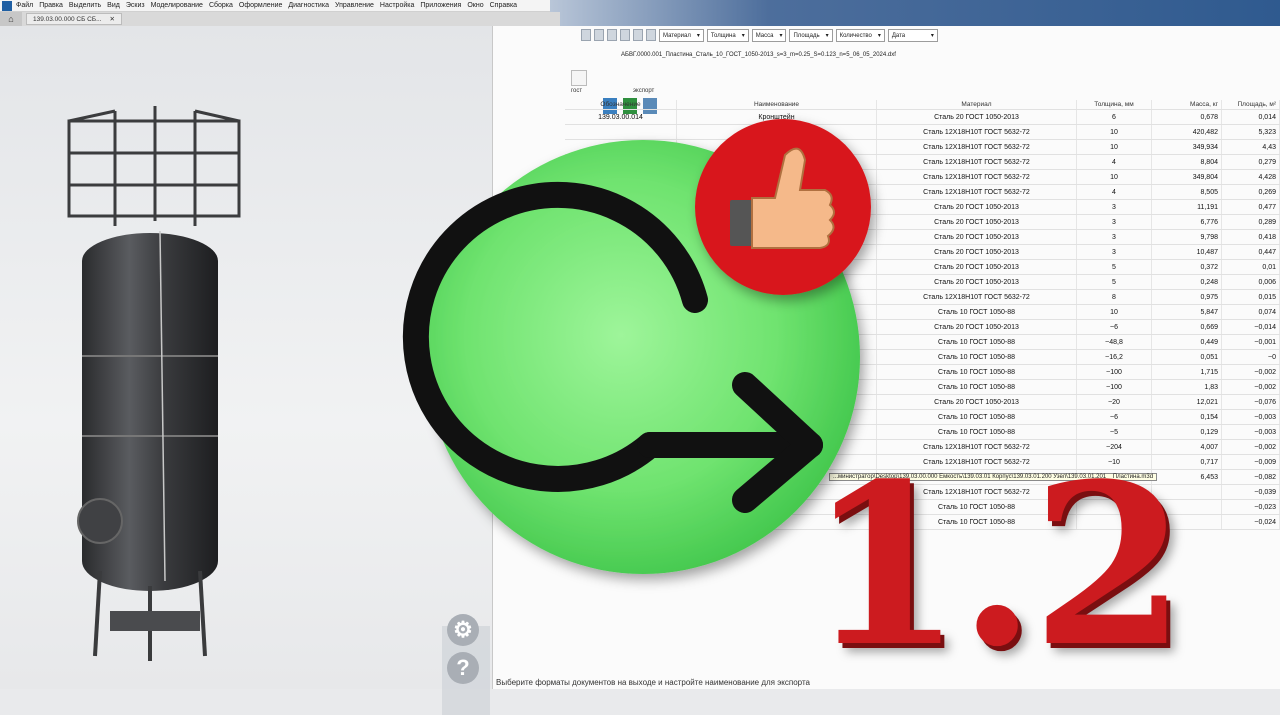 This screenshot has height=715, width=1280. I want to click on document-tab-bar: ⌂ 139.03.00.000 СБ СБ... ✕, so click(280, 19).